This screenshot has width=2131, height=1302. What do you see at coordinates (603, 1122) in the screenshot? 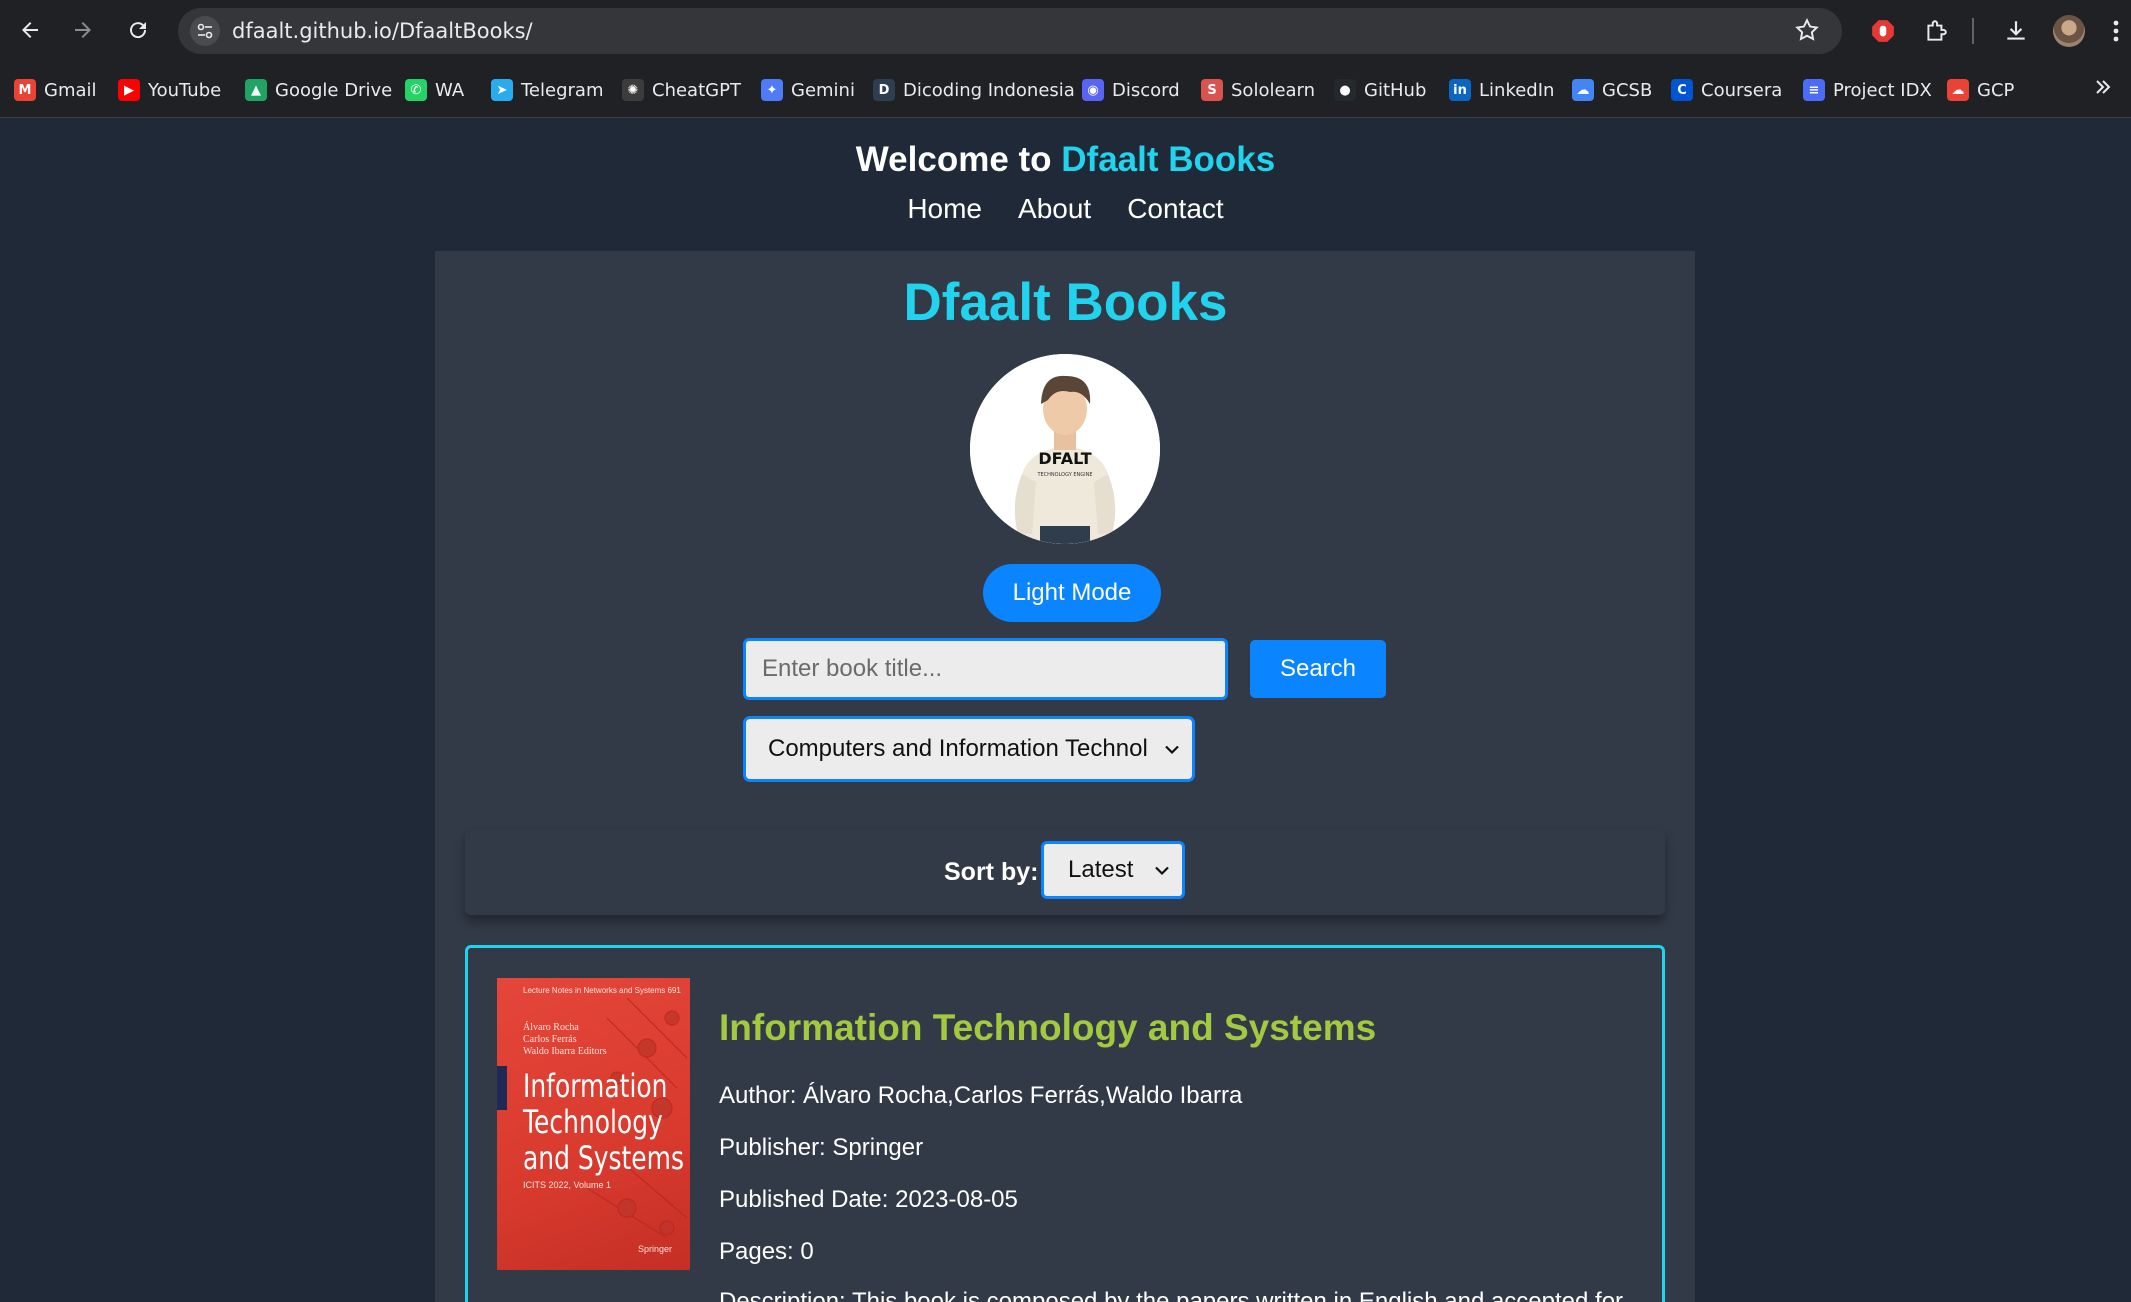
I see `cover-title: Information Technology and Systems` at bounding box center [603, 1122].